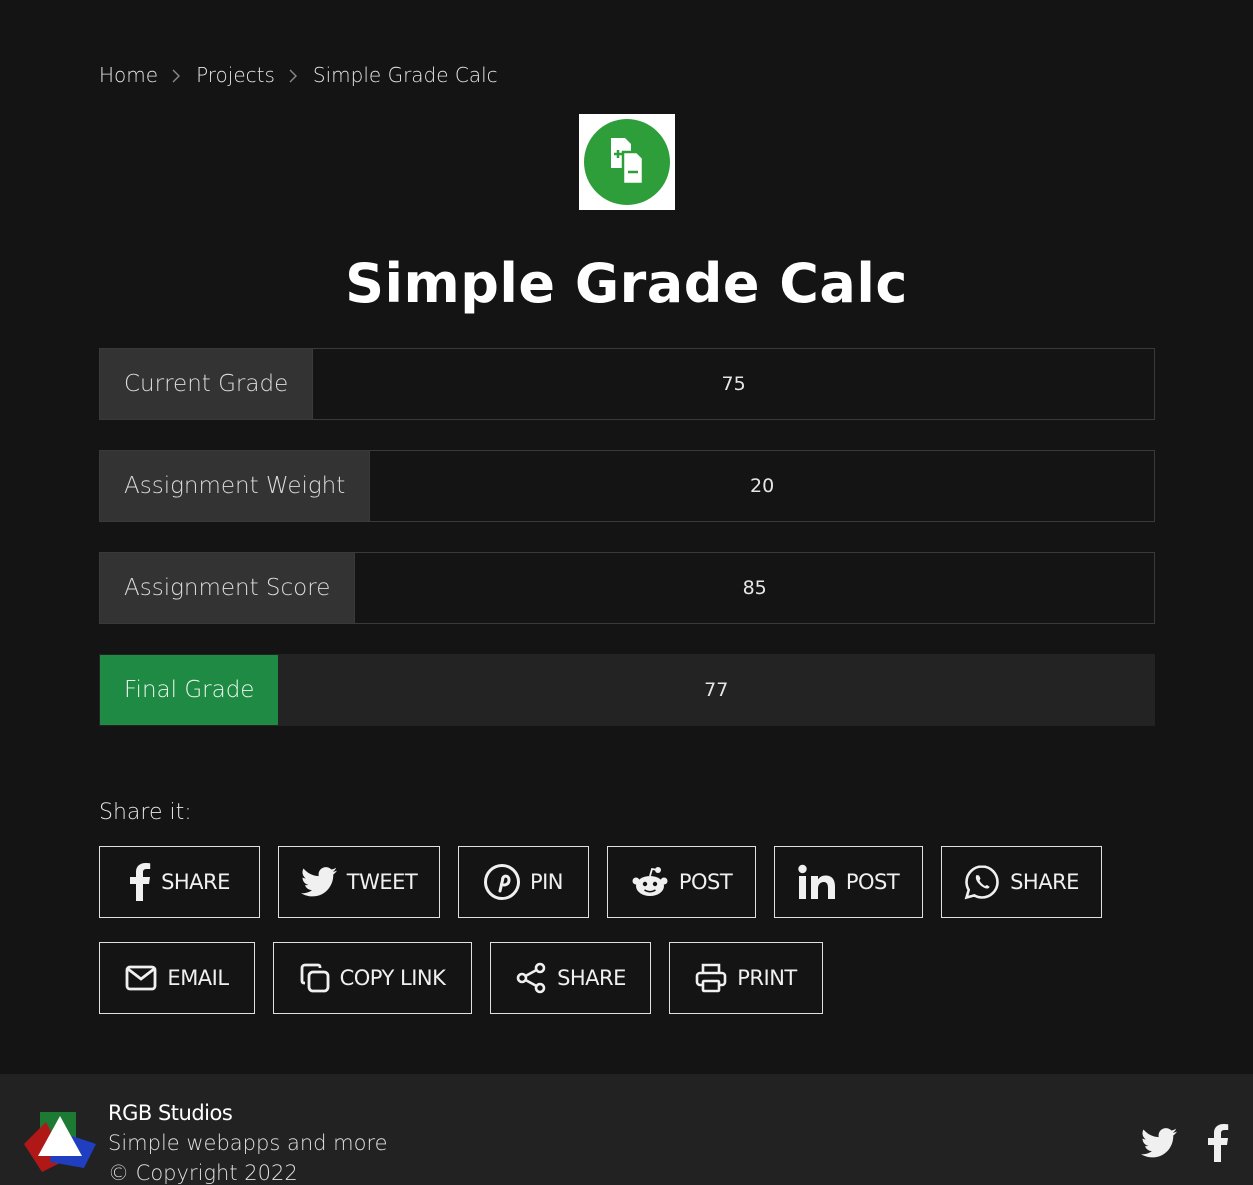 The height and width of the screenshot is (1185, 1253). I want to click on footer-tagline: Simple webapps and more, so click(248, 1143).